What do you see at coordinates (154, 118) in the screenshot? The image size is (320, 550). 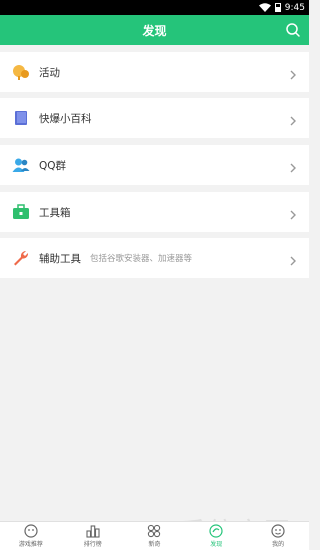 I see `list-item-encyclopedia: 快爆小百科` at bounding box center [154, 118].